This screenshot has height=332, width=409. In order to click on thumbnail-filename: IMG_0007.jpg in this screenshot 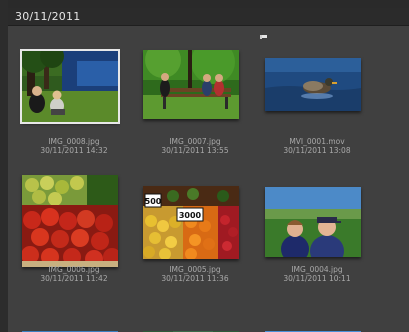, I will do `click(195, 141)`.